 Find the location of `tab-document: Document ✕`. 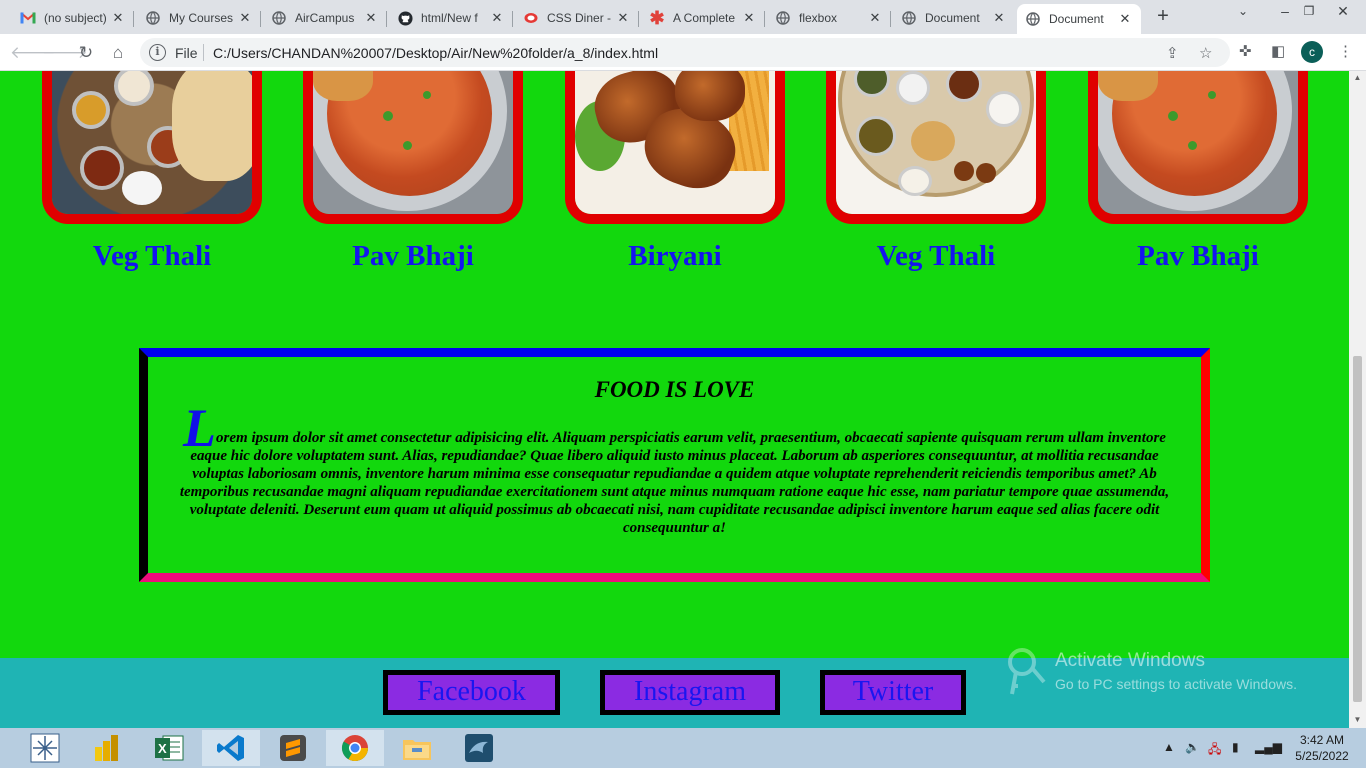

tab-document: Document ✕ is located at coordinates (954, 18).